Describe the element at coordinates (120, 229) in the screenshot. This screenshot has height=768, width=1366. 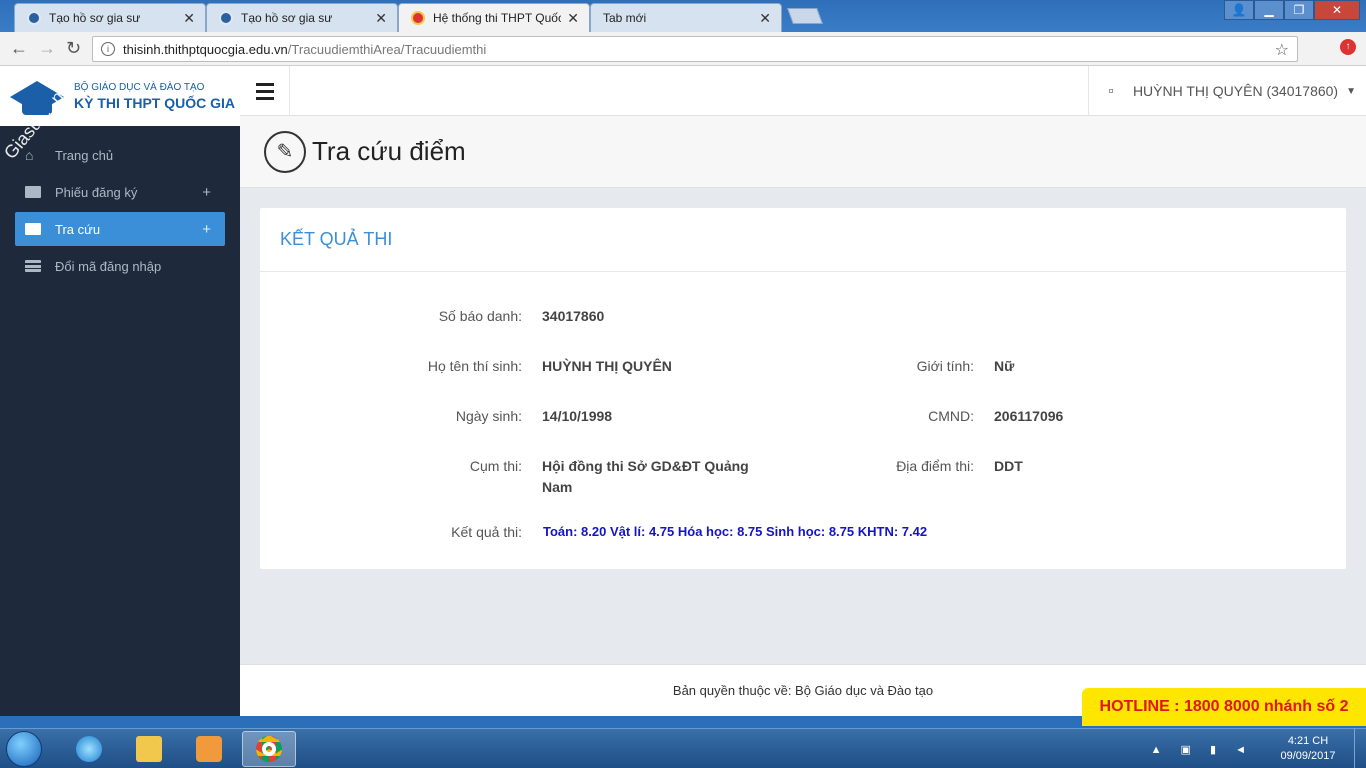
I see `sidebar-item-lookup: Tra cứu +` at that location.